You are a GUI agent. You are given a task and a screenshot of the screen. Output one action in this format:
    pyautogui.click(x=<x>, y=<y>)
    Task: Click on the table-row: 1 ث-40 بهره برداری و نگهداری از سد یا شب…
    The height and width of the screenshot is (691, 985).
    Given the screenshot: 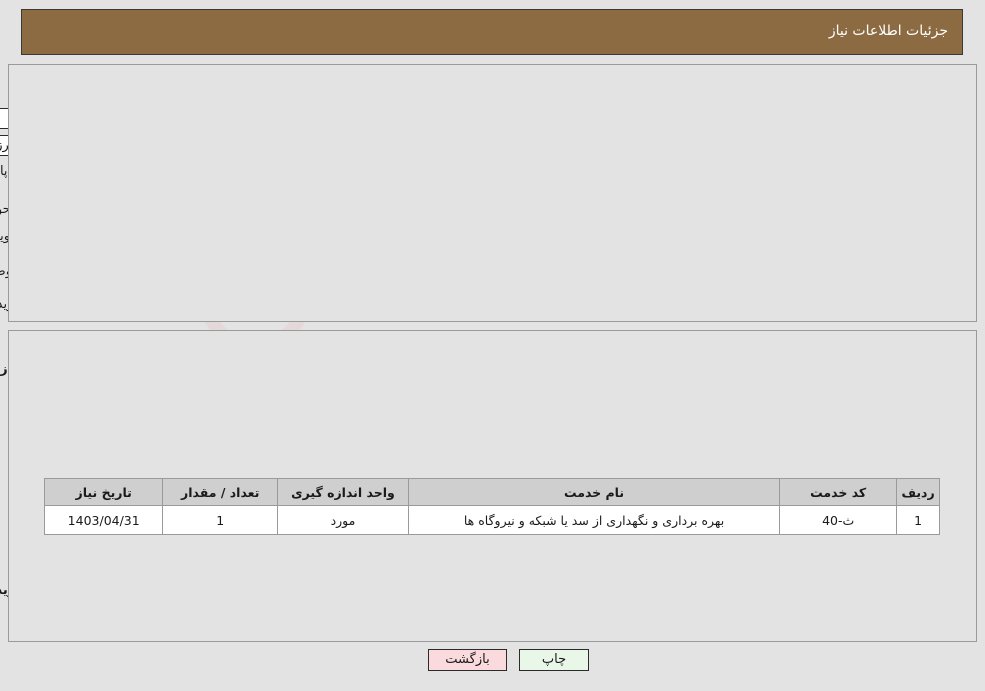 What is the action you would take?
    pyautogui.click(x=491, y=520)
    